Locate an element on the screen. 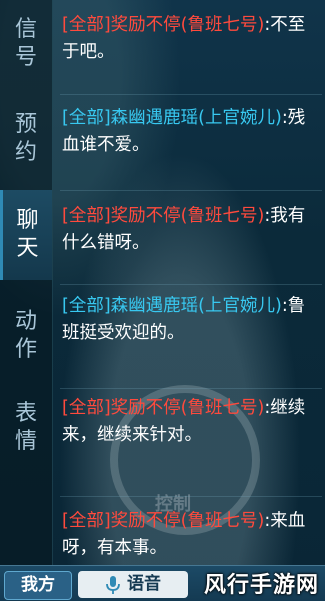 The width and height of the screenshot is (325, 601). tab-actions: 动作 is located at coordinates (26, 336).